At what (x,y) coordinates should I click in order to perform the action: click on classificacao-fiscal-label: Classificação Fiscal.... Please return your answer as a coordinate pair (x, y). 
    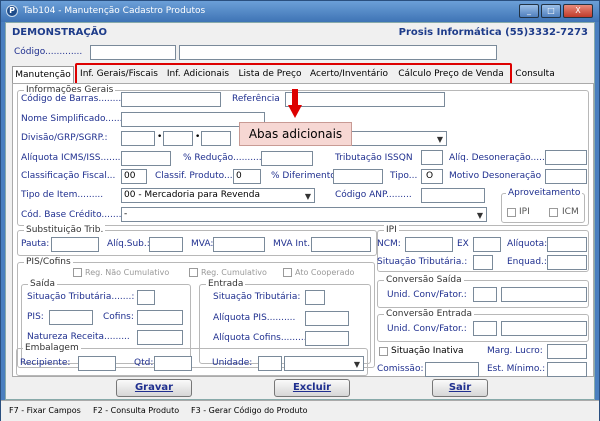
    Looking at the image, I should click on (68, 176).